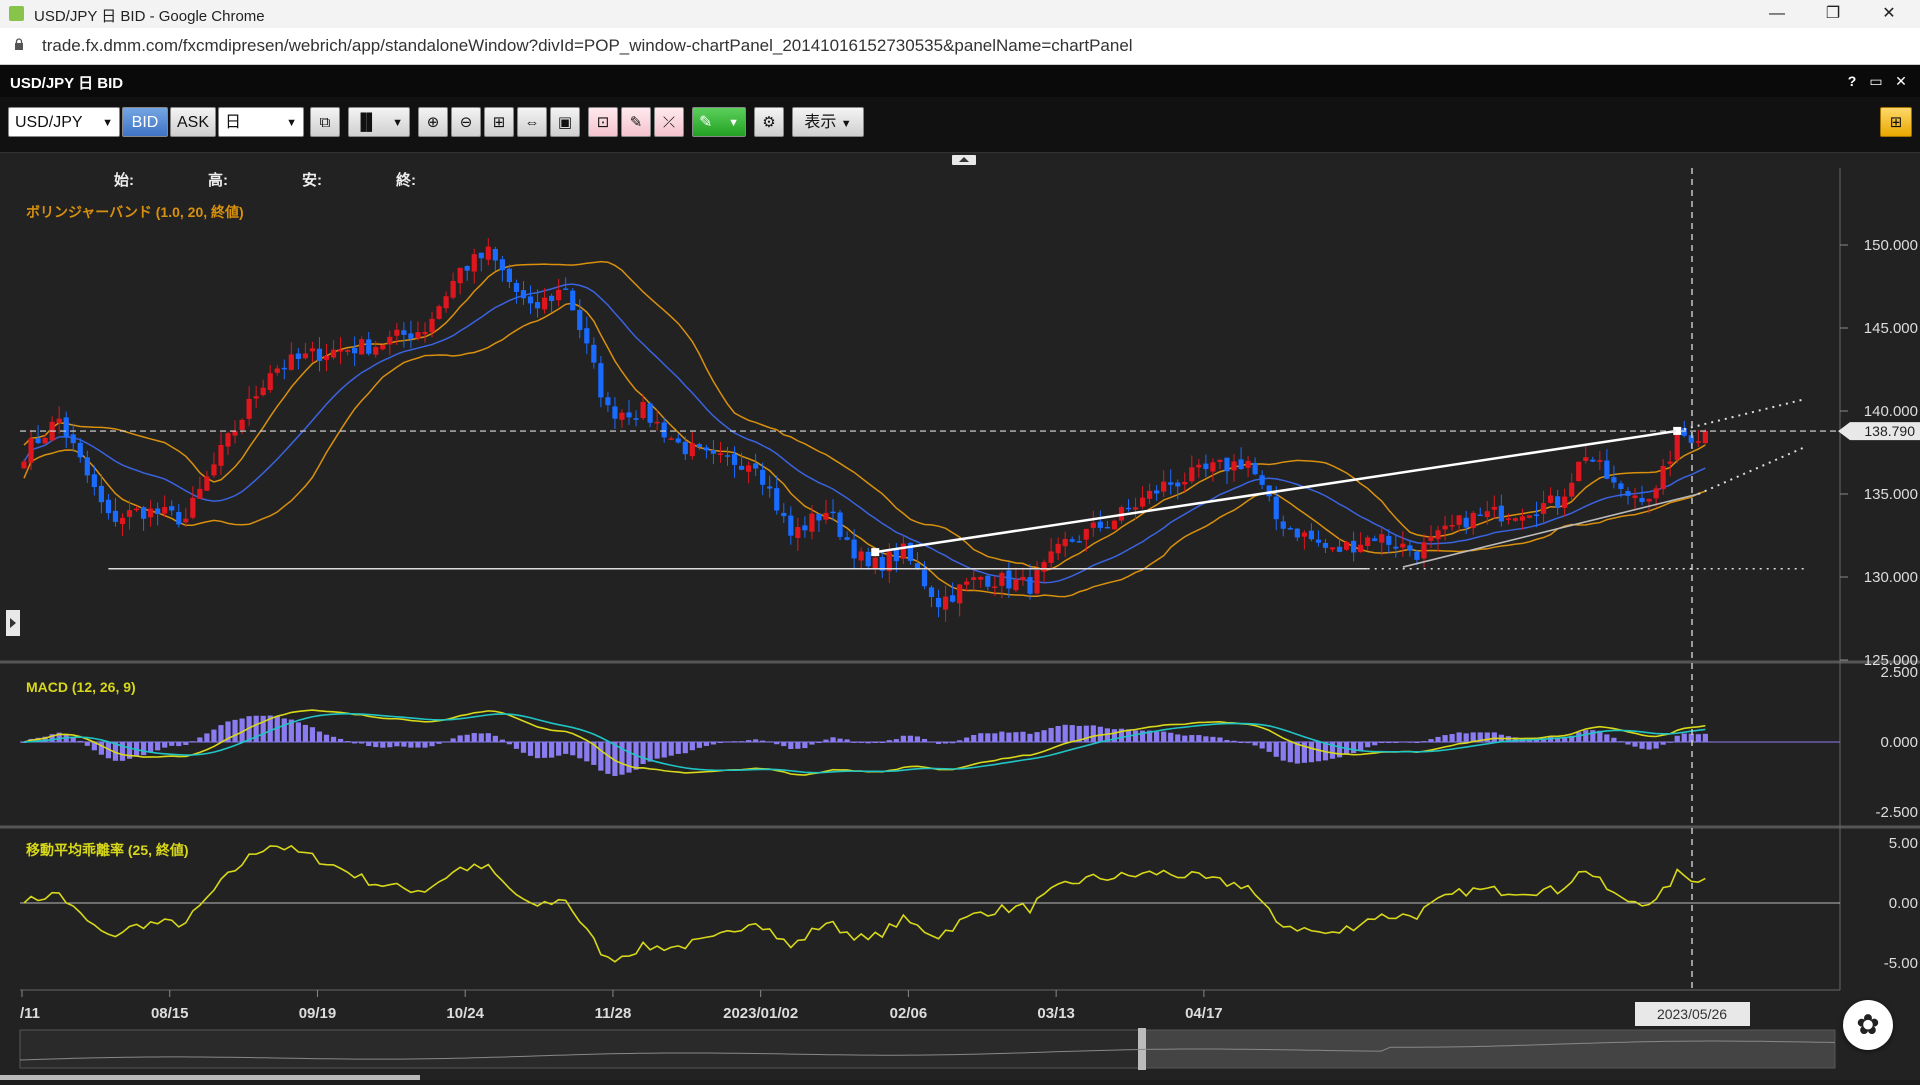 This screenshot has height=1085, width=1920. What do you see at coordinates (218, 180) in the screenshot?
I see `high-label: 高:` at bounding box center [218, 180].